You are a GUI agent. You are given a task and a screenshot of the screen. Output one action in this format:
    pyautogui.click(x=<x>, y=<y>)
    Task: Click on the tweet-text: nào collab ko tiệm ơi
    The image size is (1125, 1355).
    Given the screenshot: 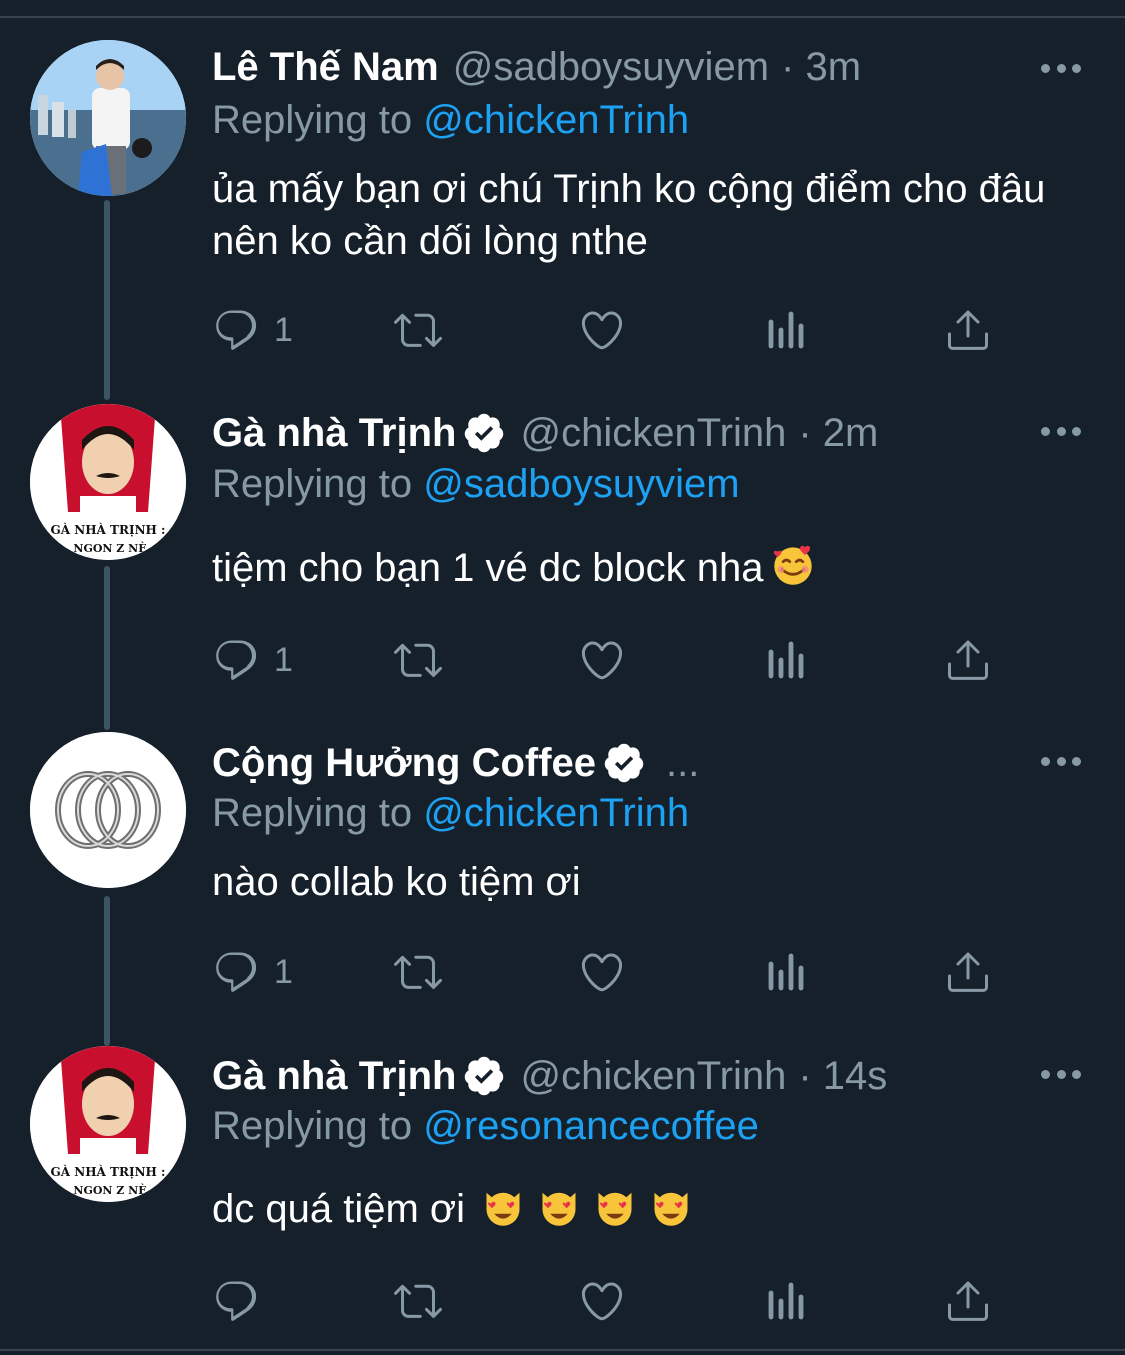 What is the action you would take?
    pyautogui.click(x=396, y=882)
    